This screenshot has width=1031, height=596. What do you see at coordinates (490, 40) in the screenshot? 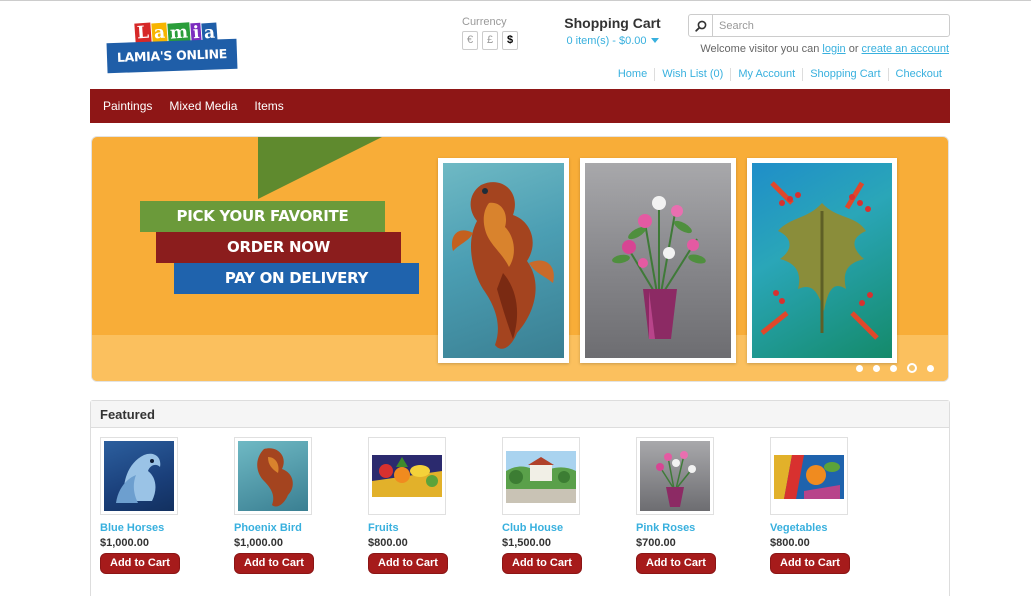
I see `currency-pound-button: £` at bounding box center [490, 40].